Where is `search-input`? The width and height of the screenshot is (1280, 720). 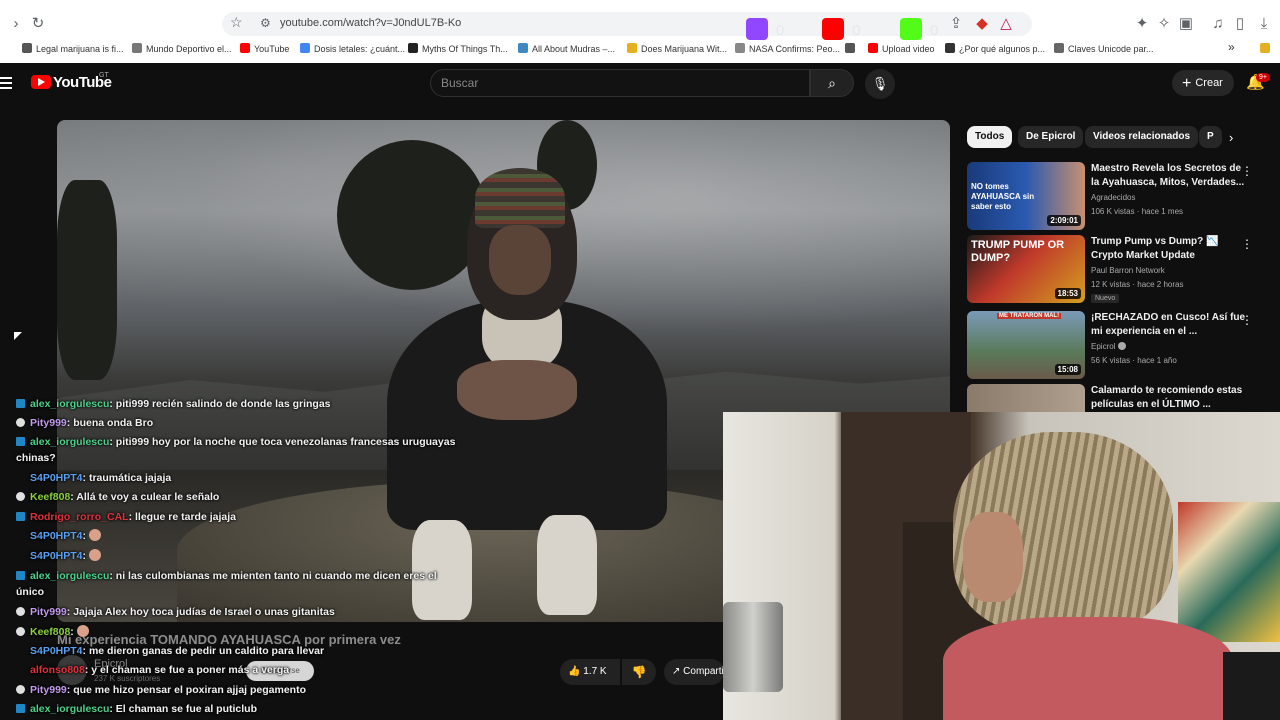 search-input is located at coordinates (616, 83).